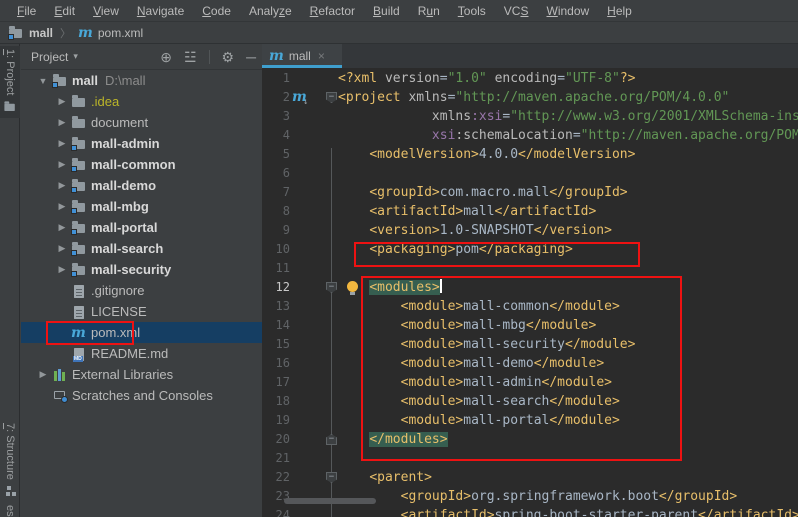 The image size is (798, 517). Describe the element at coordinates (228, 57) in the screenshot. I see `settings-icon: ⚙` at that location.